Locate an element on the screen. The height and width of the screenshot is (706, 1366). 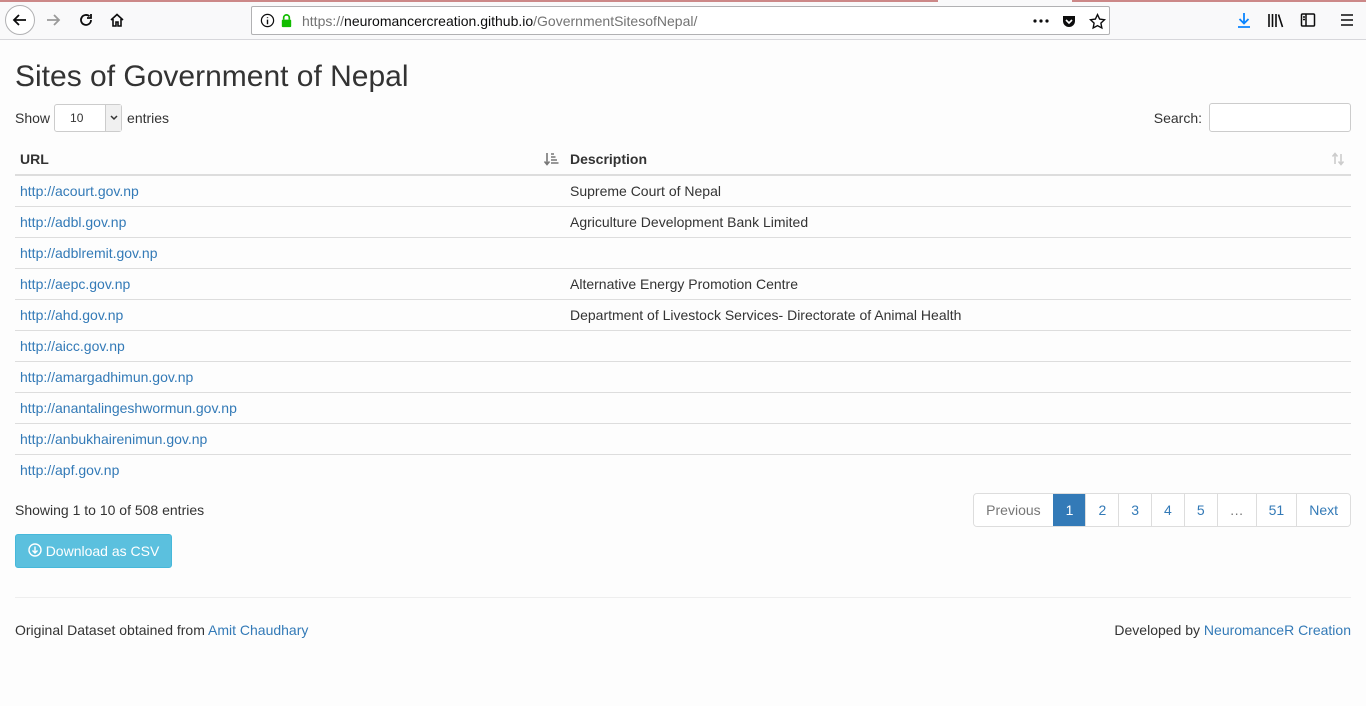
url-cell: http://aicc.gov.np is located at coordinates (290, 345).